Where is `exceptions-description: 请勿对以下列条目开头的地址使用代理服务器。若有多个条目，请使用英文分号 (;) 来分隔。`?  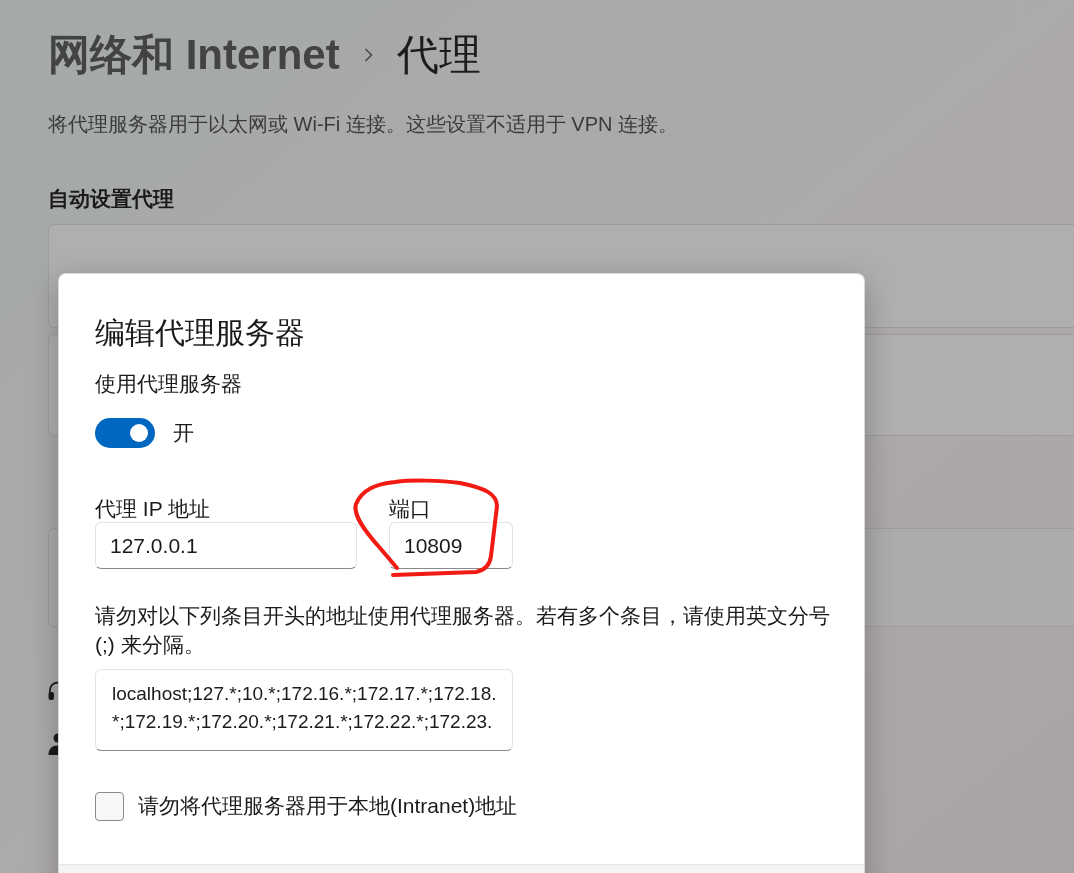 exceptions-description: 请勿对以下列条目开头的地址使用代理服务器。若有多个条目，请使用英文分号 (;) 来分隔。 is located at coordinates (463, 630).